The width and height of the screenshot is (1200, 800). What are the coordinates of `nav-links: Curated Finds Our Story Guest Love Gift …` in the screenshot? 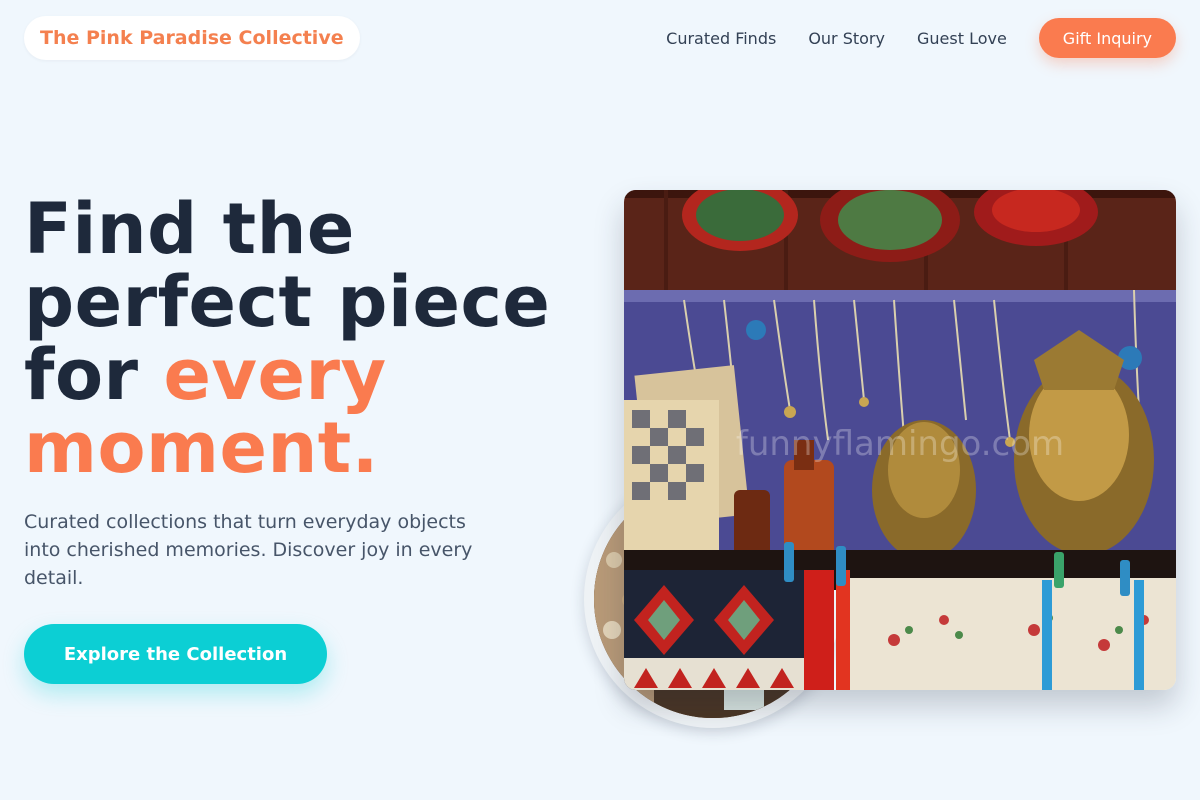 It's located at (921, 38).